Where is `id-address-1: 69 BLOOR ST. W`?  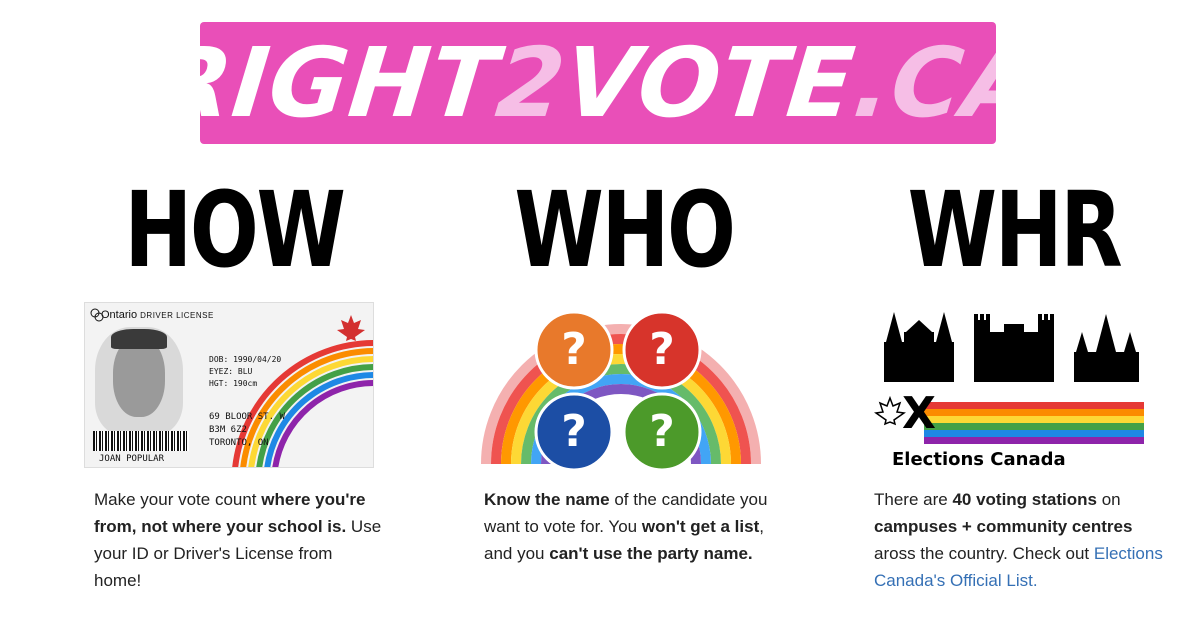
id-address-1: 69 BLOOR ST. W is located at coordinates (247, 417).